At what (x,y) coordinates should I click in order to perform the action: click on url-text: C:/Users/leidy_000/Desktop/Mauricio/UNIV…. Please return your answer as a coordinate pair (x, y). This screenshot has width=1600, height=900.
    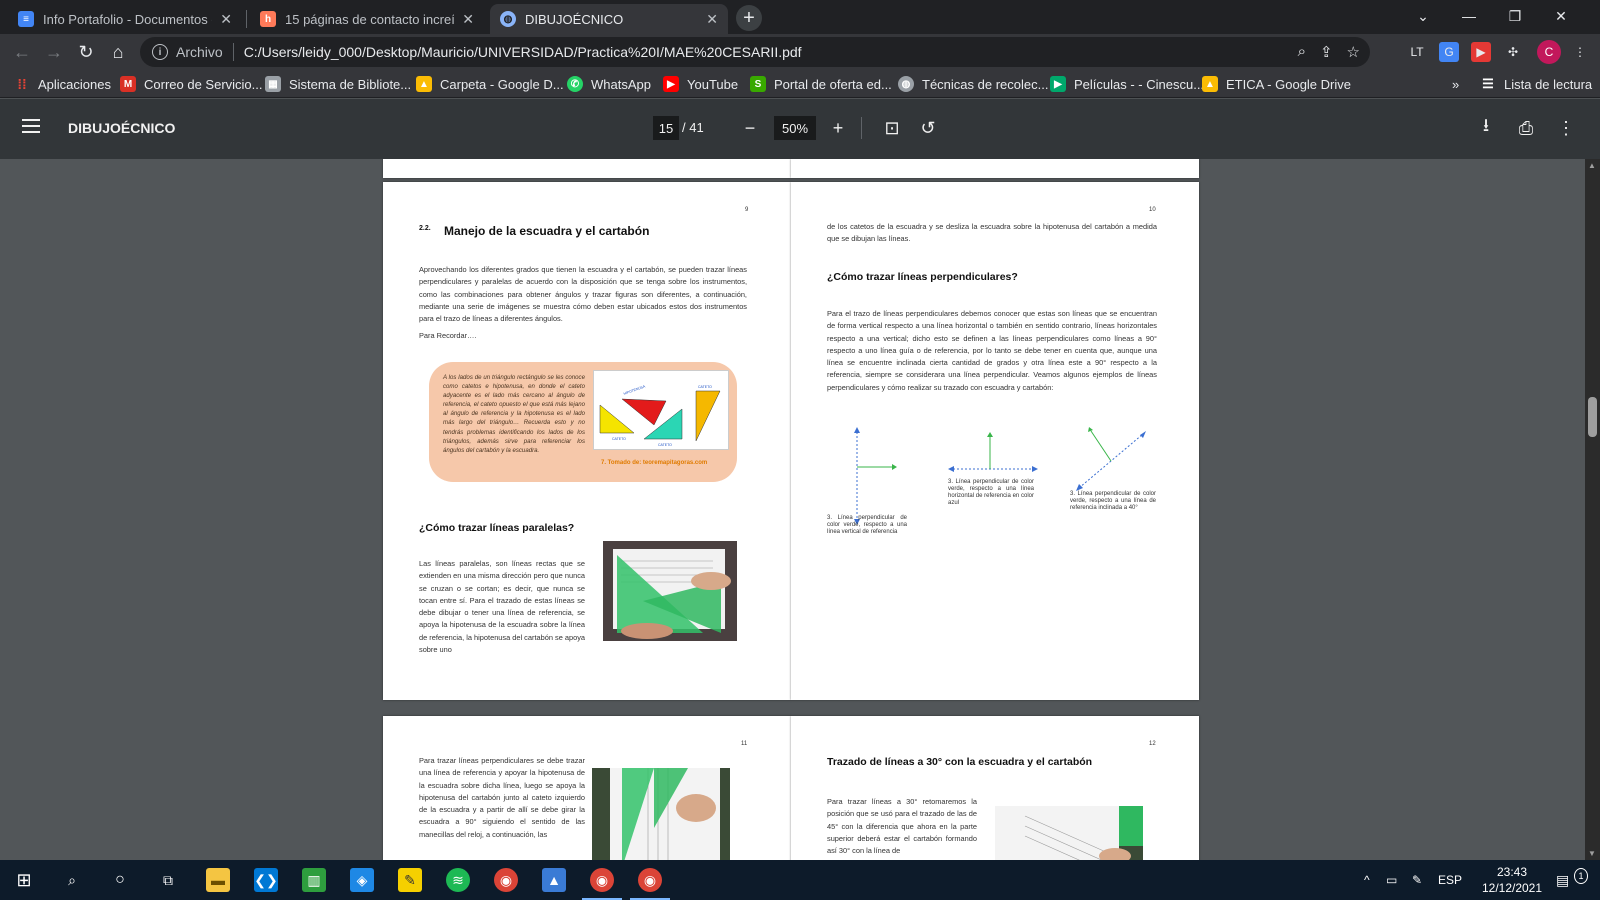
    Looking at the image, I should click on (523, 52).